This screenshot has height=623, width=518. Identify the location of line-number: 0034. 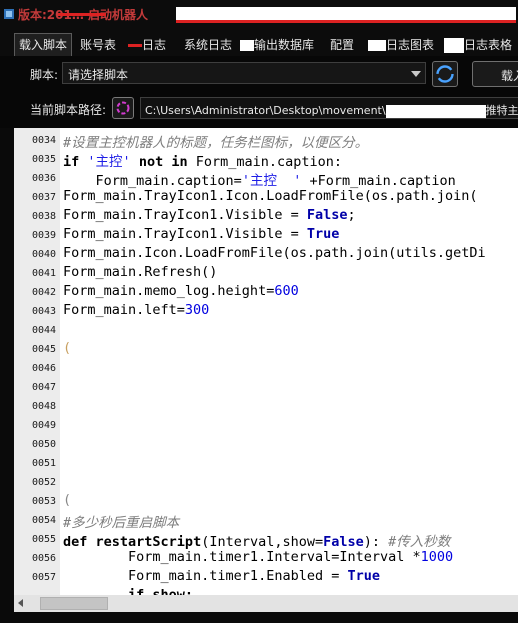
(44, 140).